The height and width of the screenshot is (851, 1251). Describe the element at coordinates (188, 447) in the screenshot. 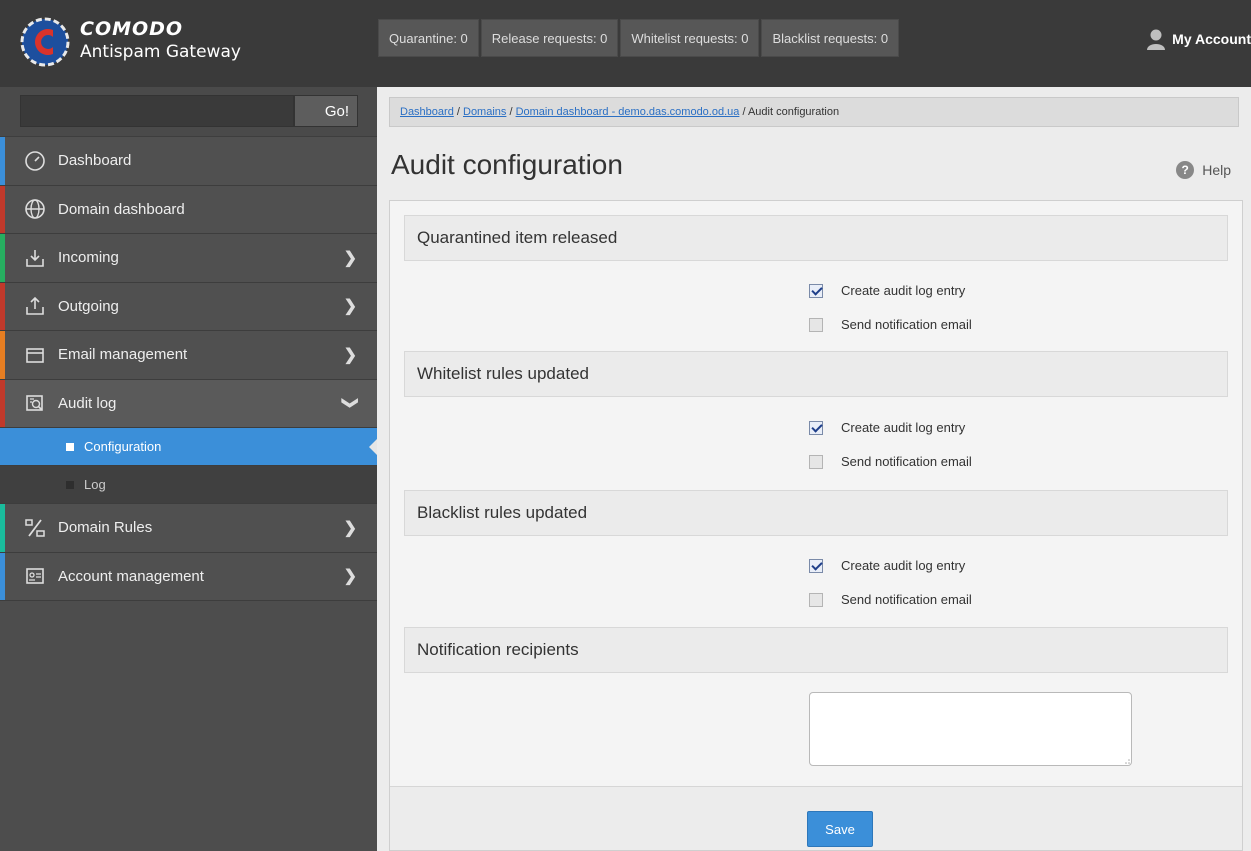

I see `sidebar-subitem-configuration: Configuration` at that location.